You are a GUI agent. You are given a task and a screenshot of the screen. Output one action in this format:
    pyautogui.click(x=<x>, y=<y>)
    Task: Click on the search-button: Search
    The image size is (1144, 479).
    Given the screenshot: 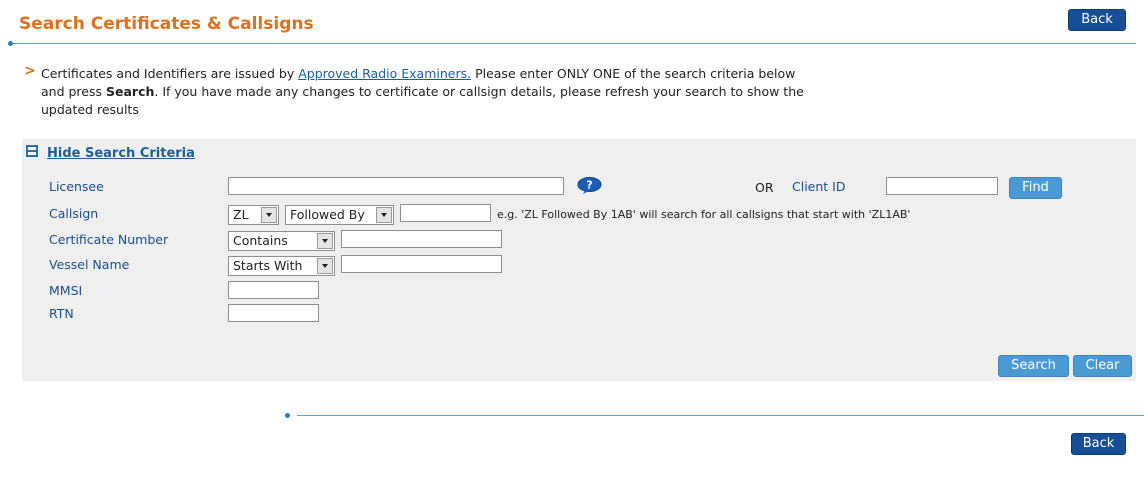 What is the action you would take?
    pyautogui.click(x=1033, y=366)
    